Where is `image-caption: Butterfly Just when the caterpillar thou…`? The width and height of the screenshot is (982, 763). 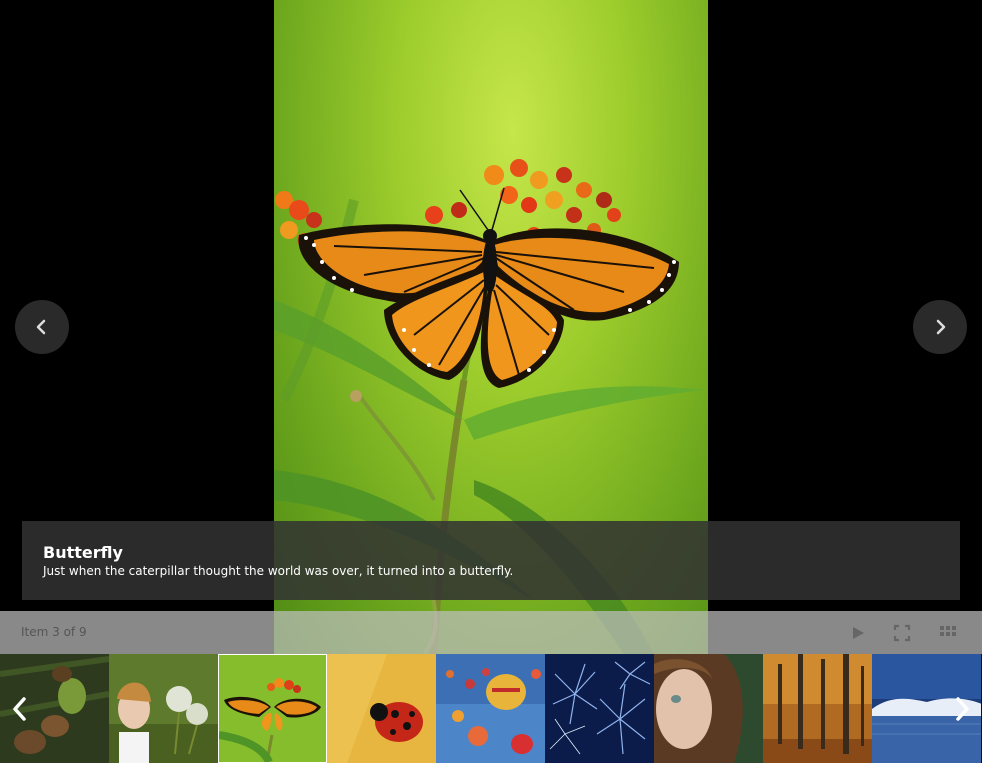
image-caption: Butterfly Just when the caterpillar thou… is located at coordinates (491, 560).